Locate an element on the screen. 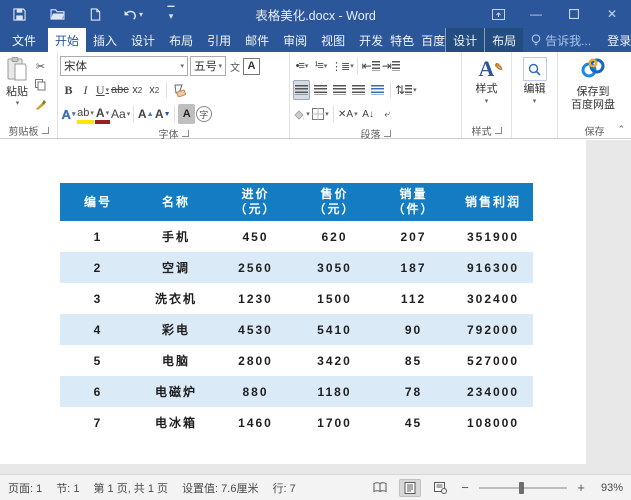 This screenshot has width=631, height=500. italic-button: I is located at coordinates (85, 90).